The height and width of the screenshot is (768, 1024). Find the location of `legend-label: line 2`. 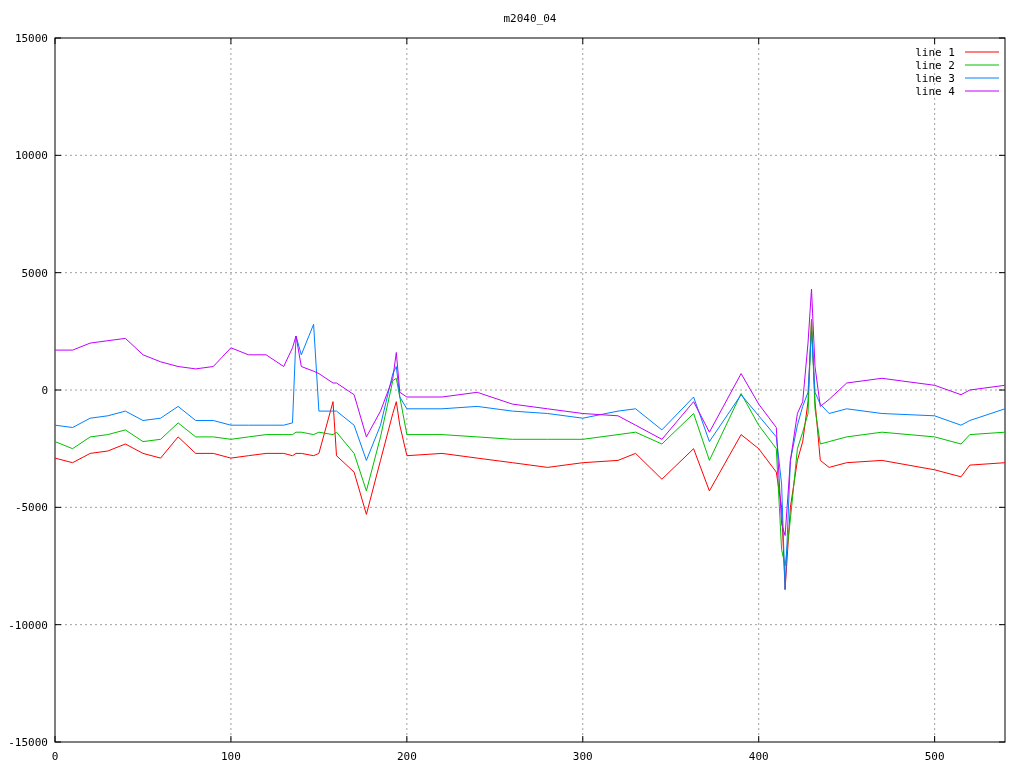

legend-label: line 2 is located at coordinates (935, 65).